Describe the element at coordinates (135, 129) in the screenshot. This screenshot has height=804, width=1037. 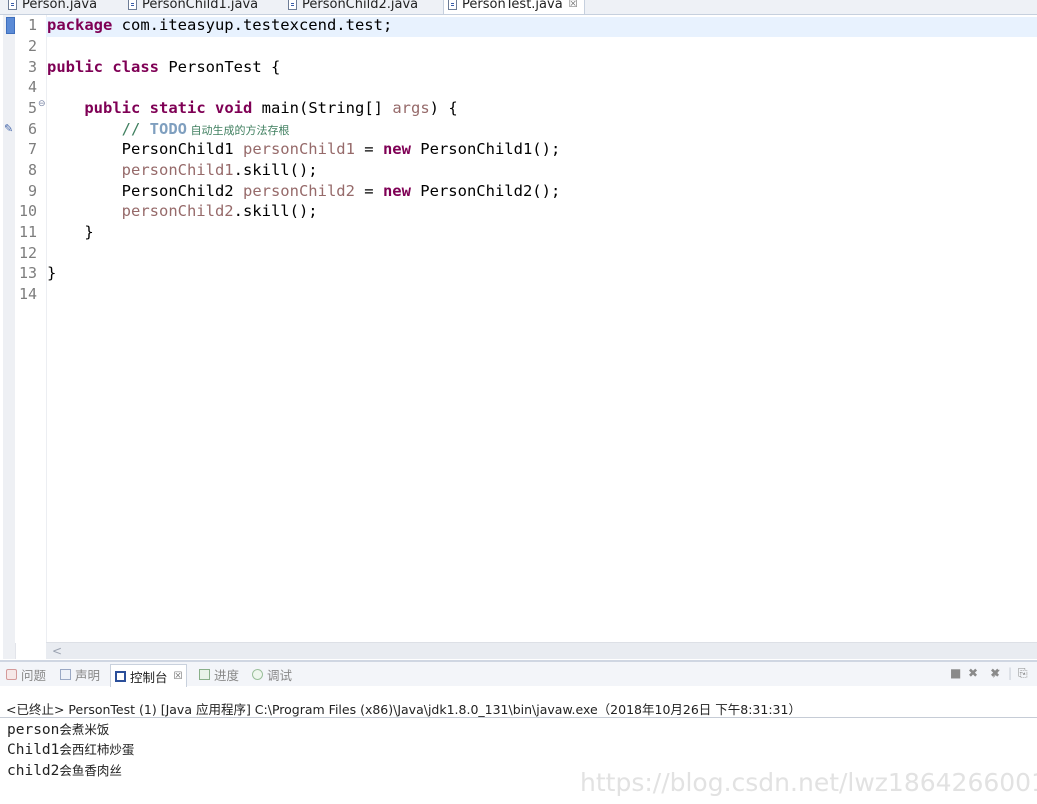
I see `comment: //` at that location.